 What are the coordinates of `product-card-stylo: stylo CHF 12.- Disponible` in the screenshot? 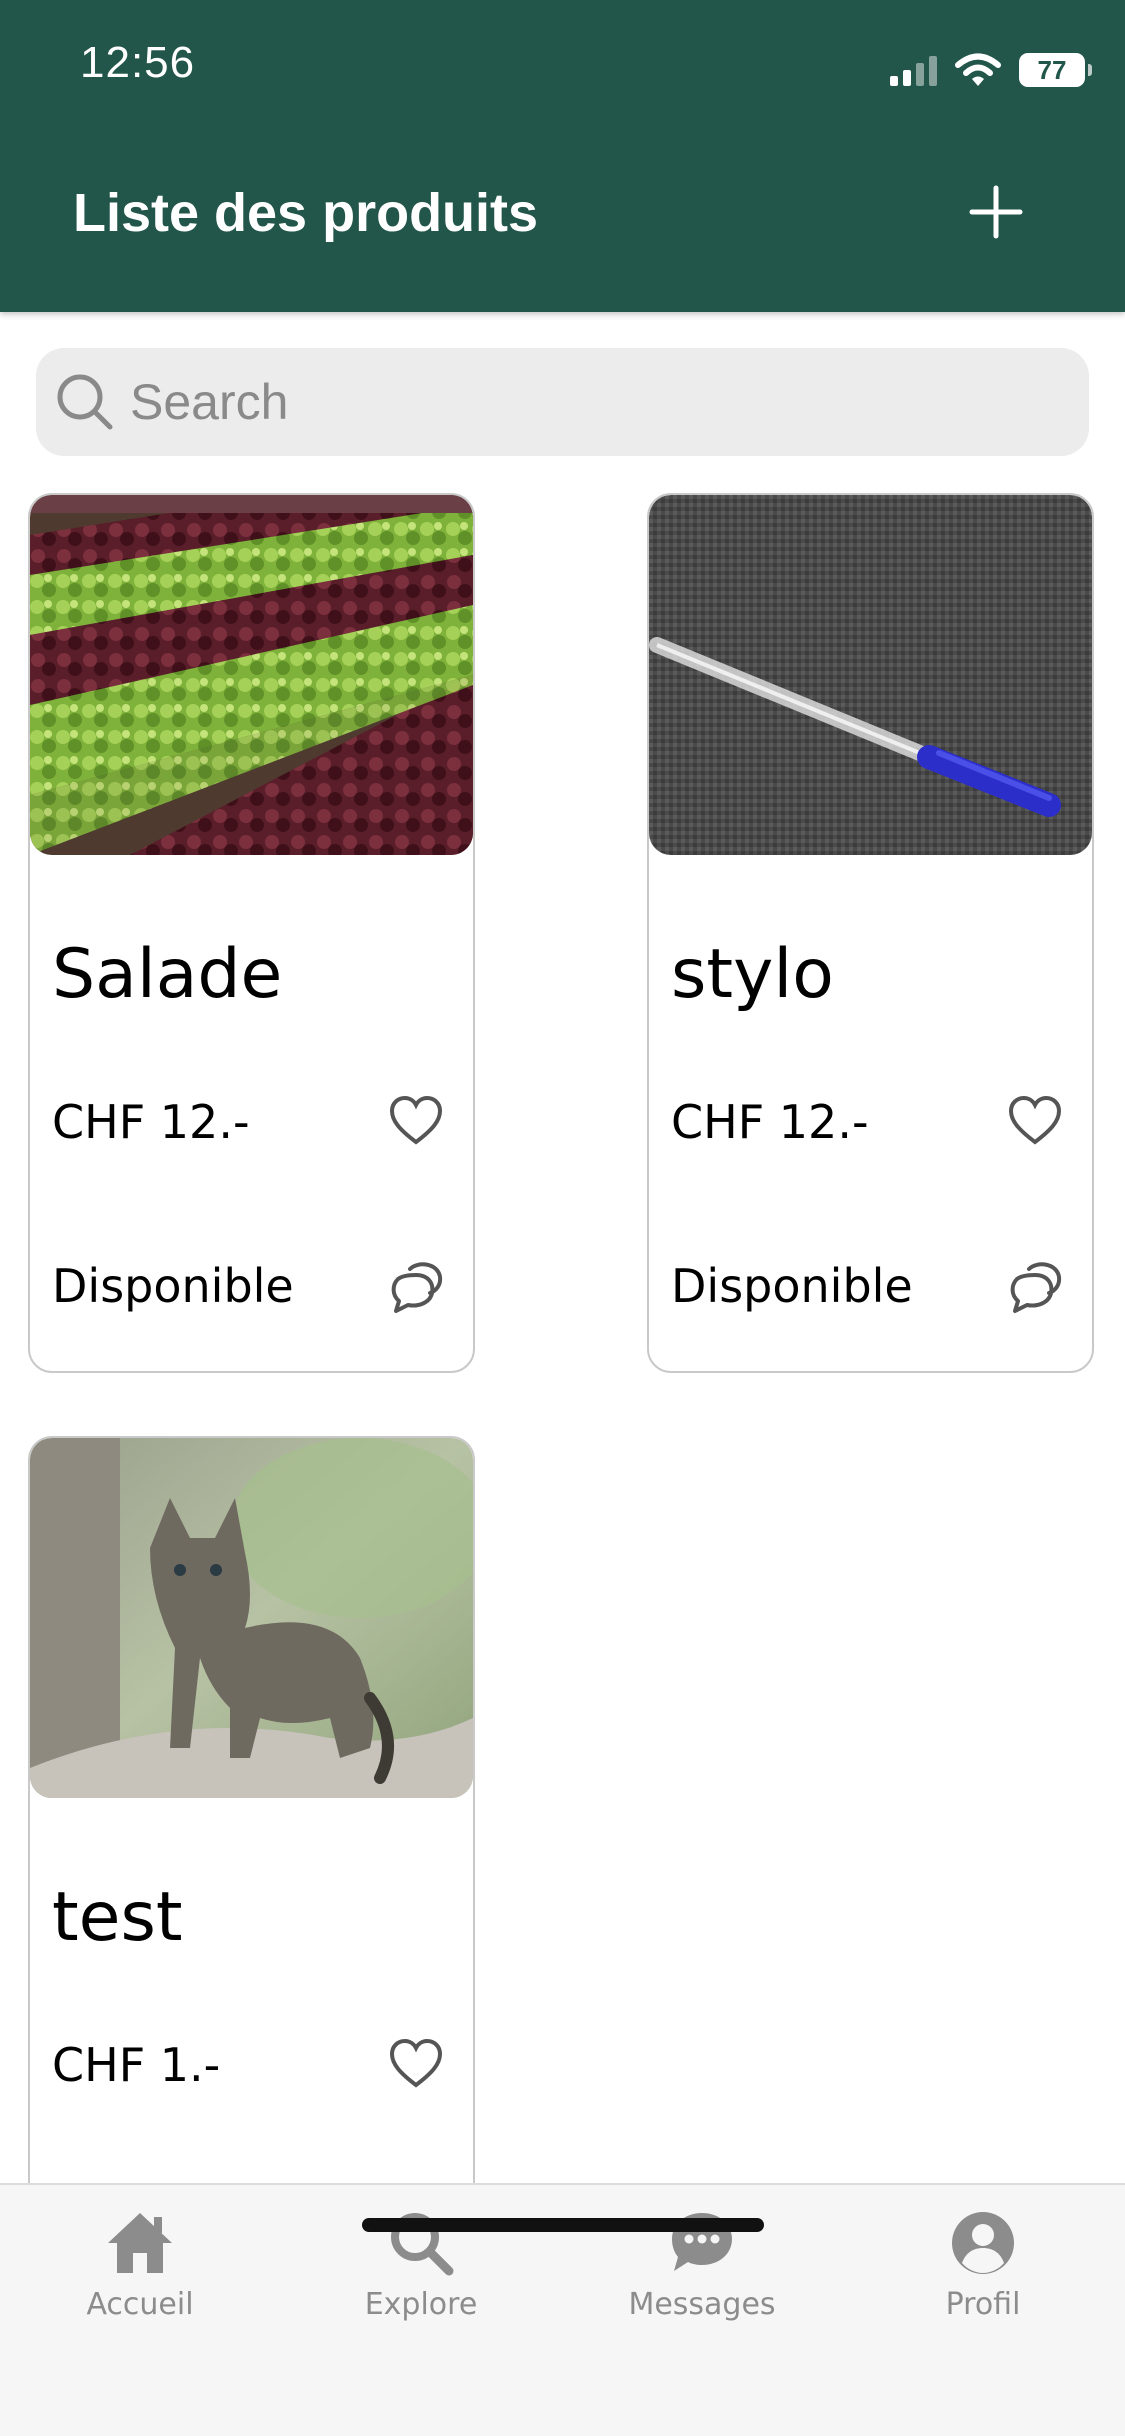 It's located at (870, 933).